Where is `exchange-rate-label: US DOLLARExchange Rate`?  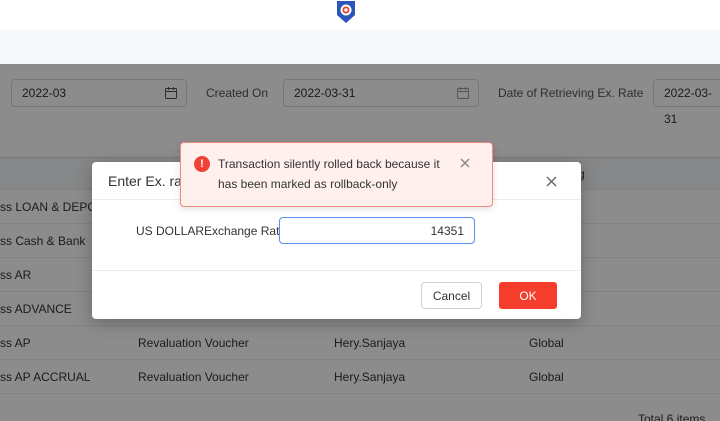
exchange-rate-label: US DOLLARExchange Rate is located at coordinates (211, 231).